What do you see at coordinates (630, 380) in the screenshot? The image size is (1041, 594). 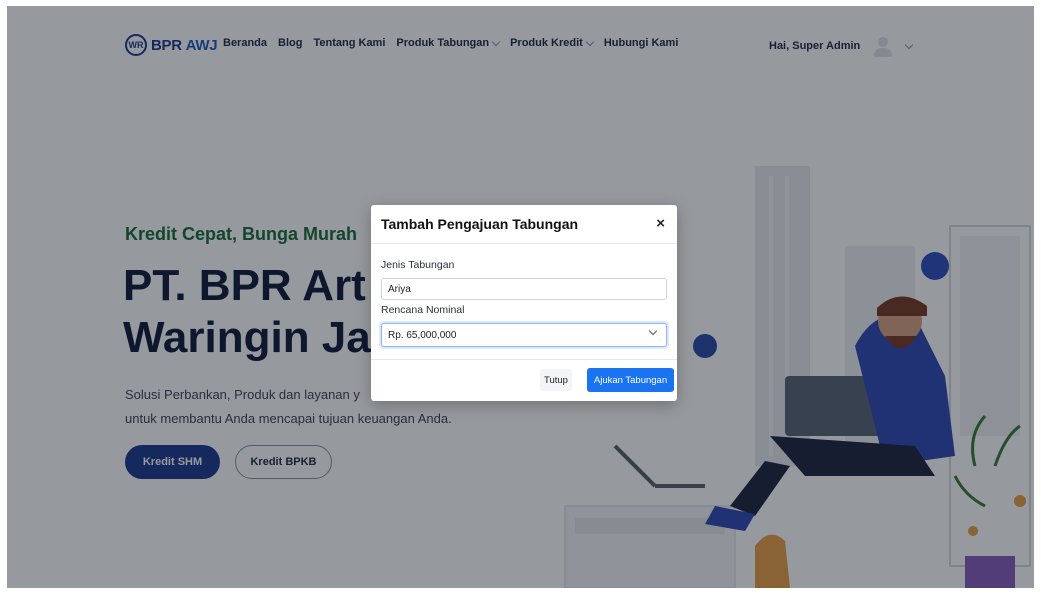 I see `ajukan-tabungan-button: Ajukan Tabungan` at bounding box center [630, 380].